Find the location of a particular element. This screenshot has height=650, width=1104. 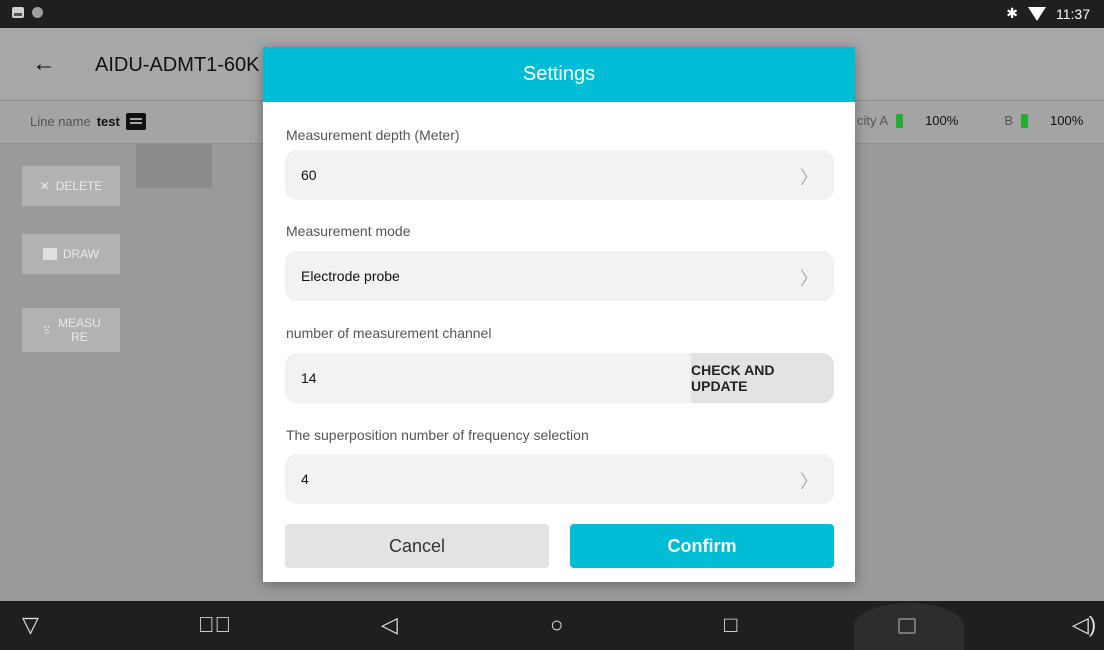

channel-label: number of measurement channel is located at coordinates (389, 333).